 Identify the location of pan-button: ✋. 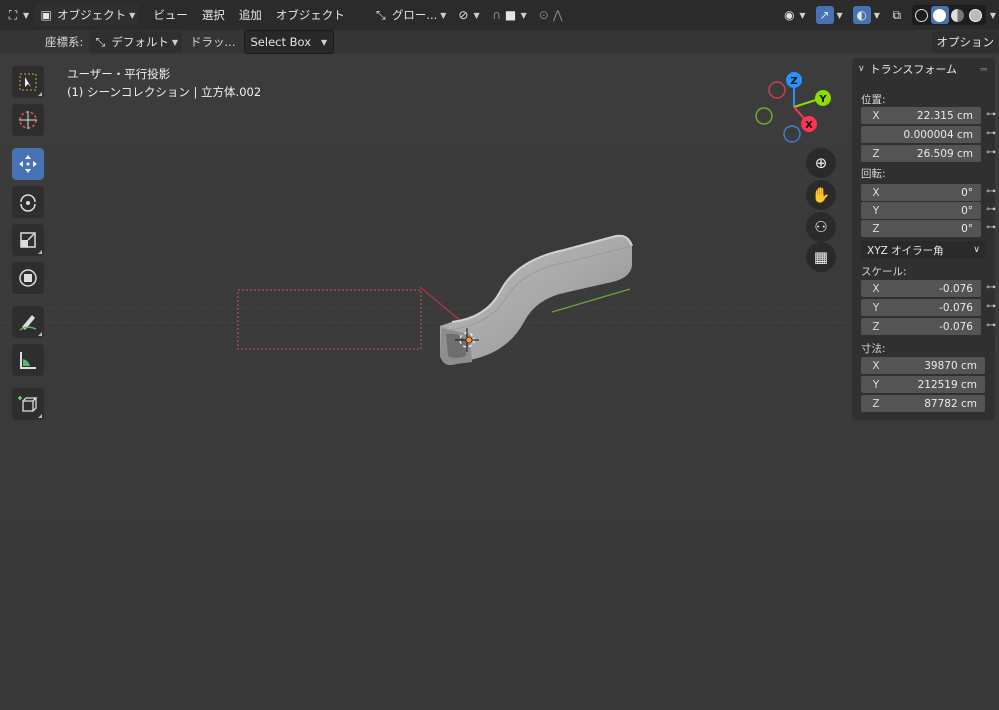
(821, 195).